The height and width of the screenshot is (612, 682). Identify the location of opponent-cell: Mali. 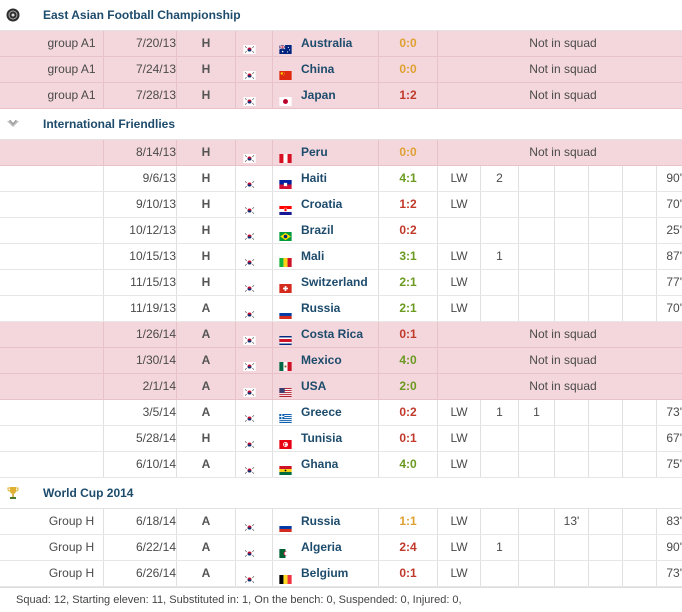
(325, 256).